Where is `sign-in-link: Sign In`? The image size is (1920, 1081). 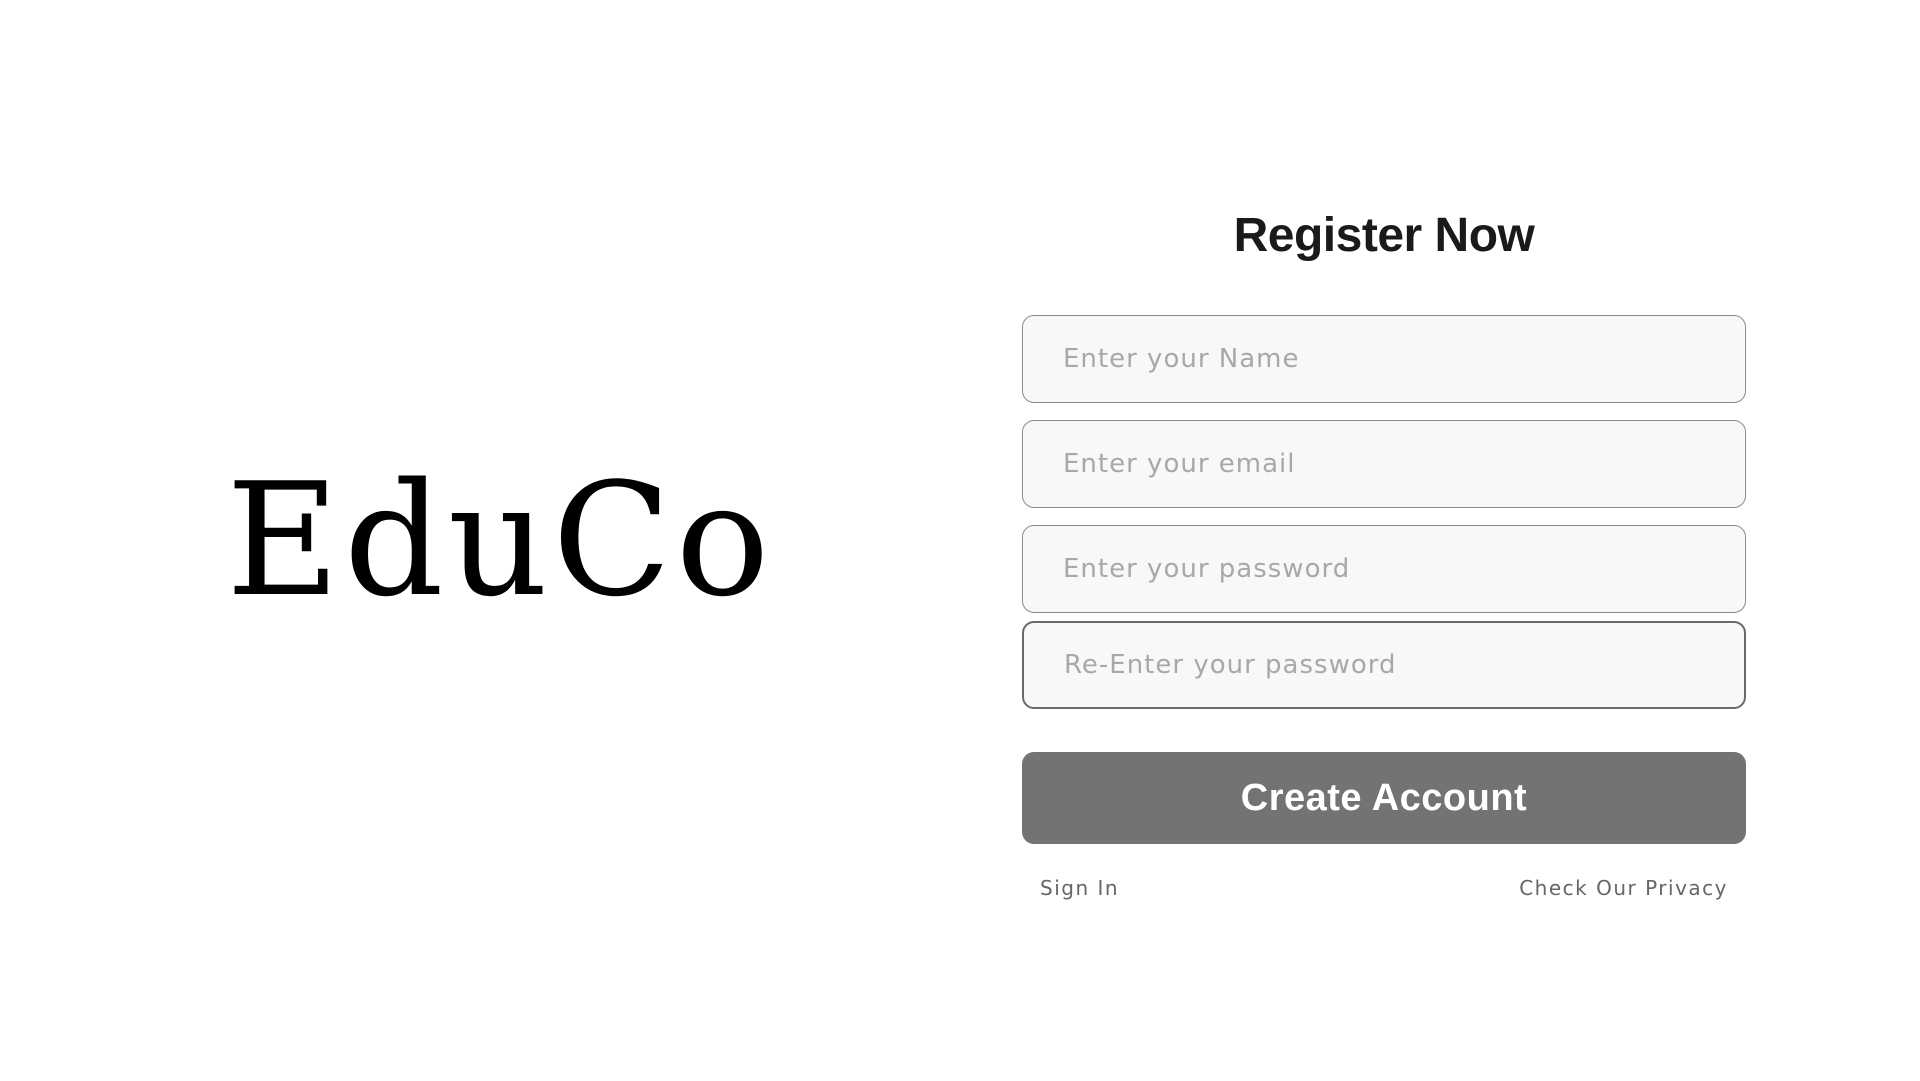 sign-in-link: Sign In is located at coordinates (1079, 888).